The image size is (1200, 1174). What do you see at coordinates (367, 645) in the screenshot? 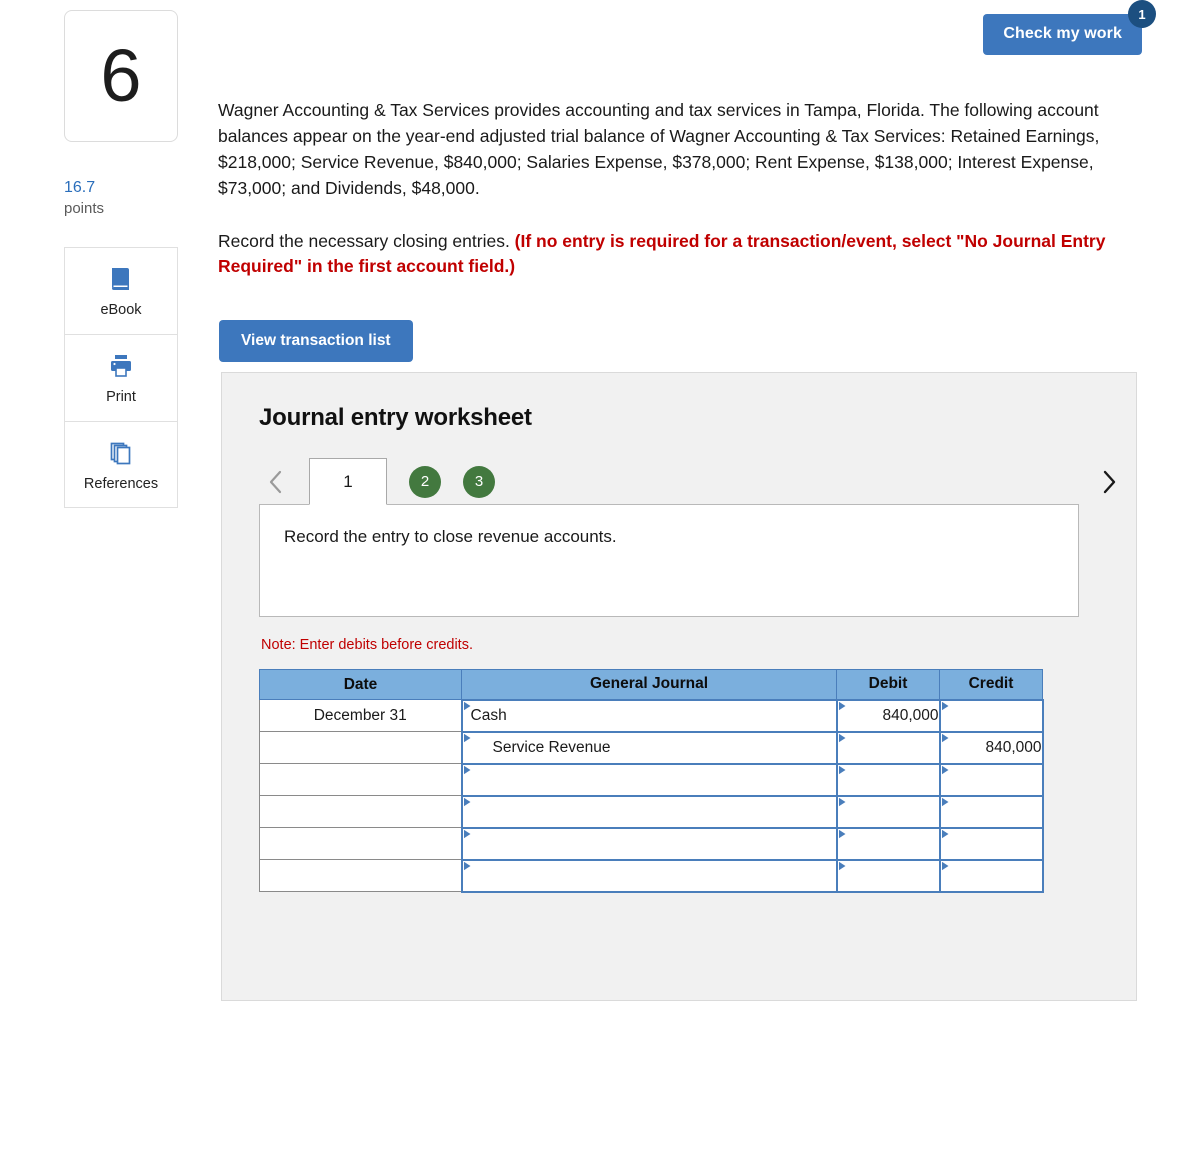
I see `debits-before-credits-note: Note: Enter debits before credits.` at bounding box center [367, 645].